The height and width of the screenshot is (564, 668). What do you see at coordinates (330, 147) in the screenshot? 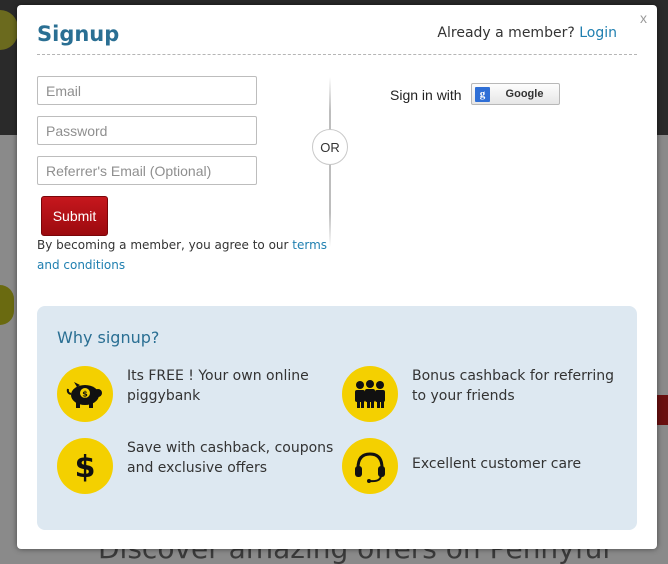
I see `or-divider-label: OR` at bounding box center [330, 147].